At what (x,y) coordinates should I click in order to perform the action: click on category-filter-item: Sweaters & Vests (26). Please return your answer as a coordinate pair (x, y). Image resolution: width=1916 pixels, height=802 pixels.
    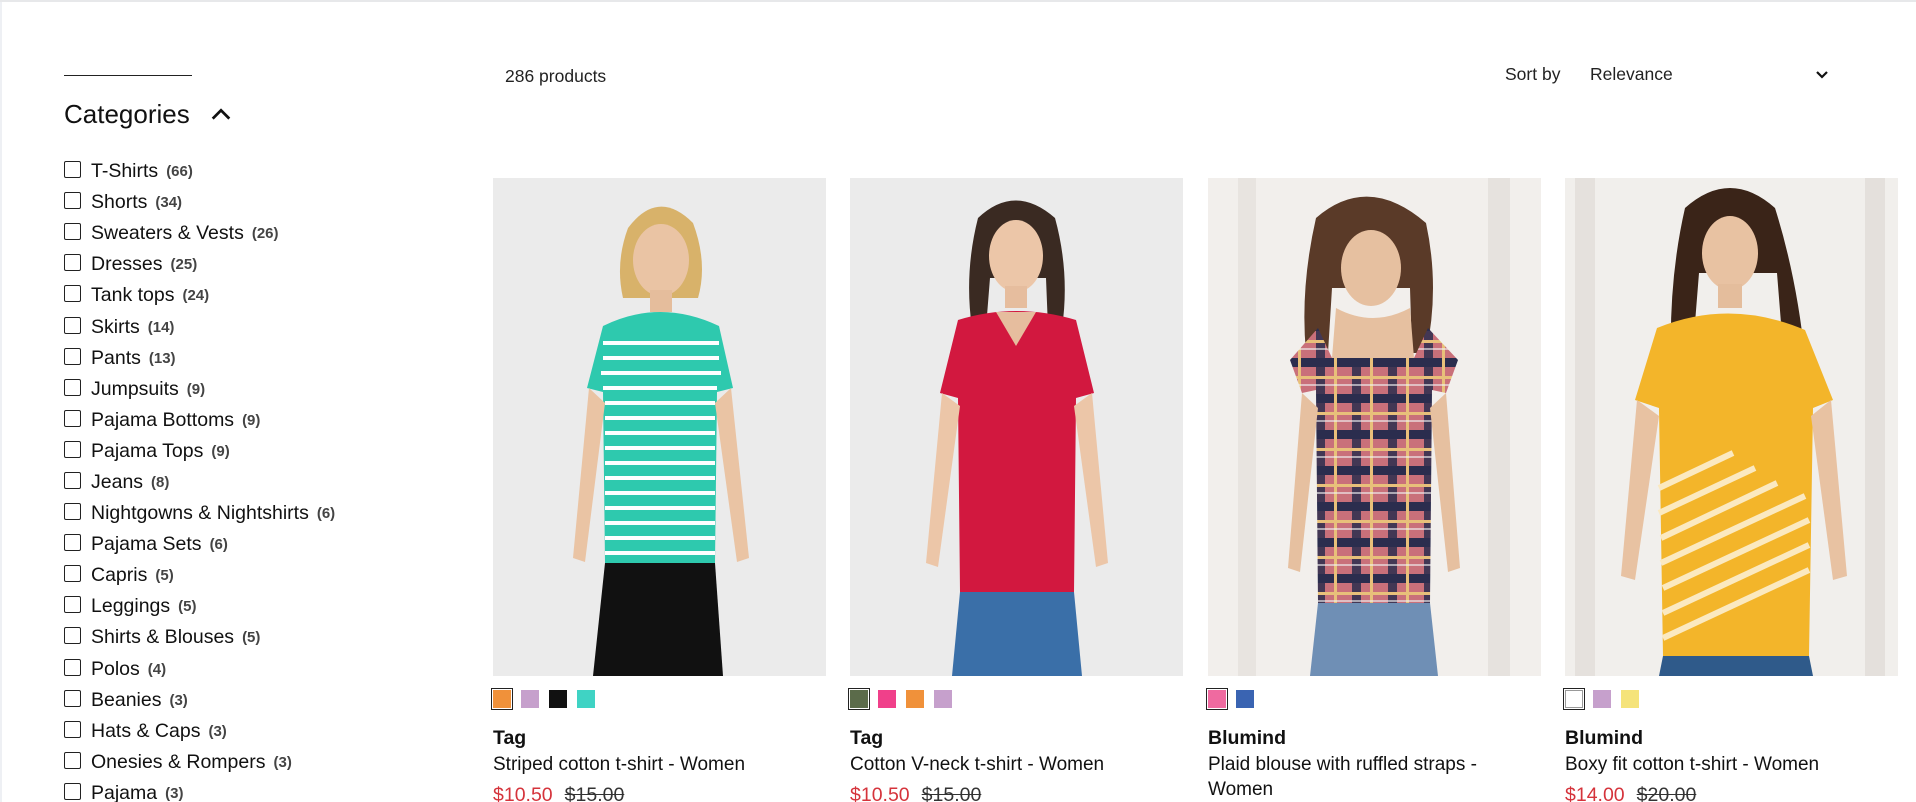
    Looking at the image, I should click on (199, 233).